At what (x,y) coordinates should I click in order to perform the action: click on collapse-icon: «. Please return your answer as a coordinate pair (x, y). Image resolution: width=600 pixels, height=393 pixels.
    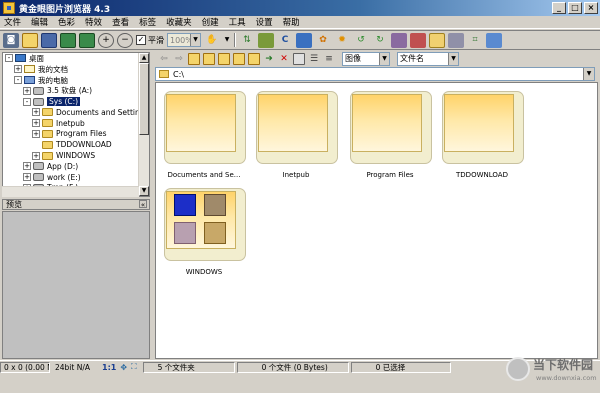
    Looking at the image, I should click on (143, 204).